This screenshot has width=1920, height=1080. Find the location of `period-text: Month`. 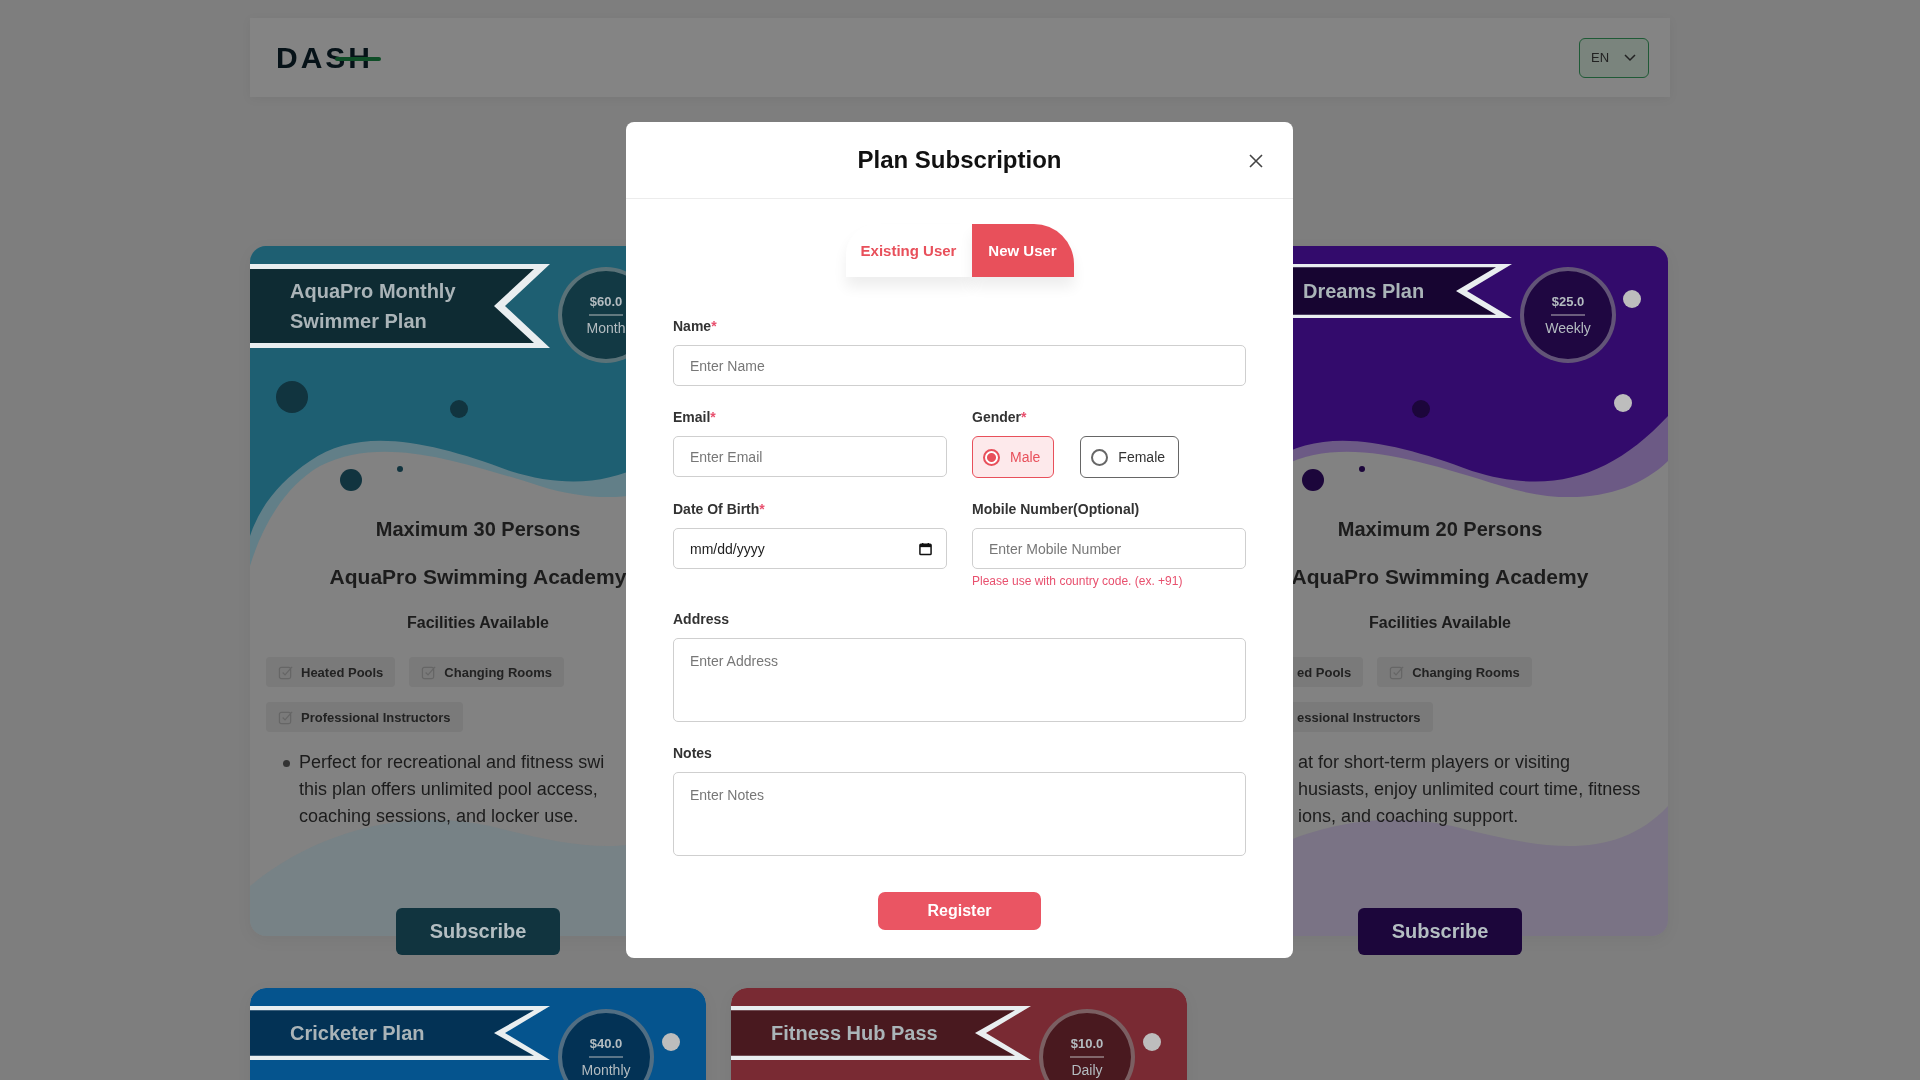

period-text: Month is located at coordinates (606, 328).